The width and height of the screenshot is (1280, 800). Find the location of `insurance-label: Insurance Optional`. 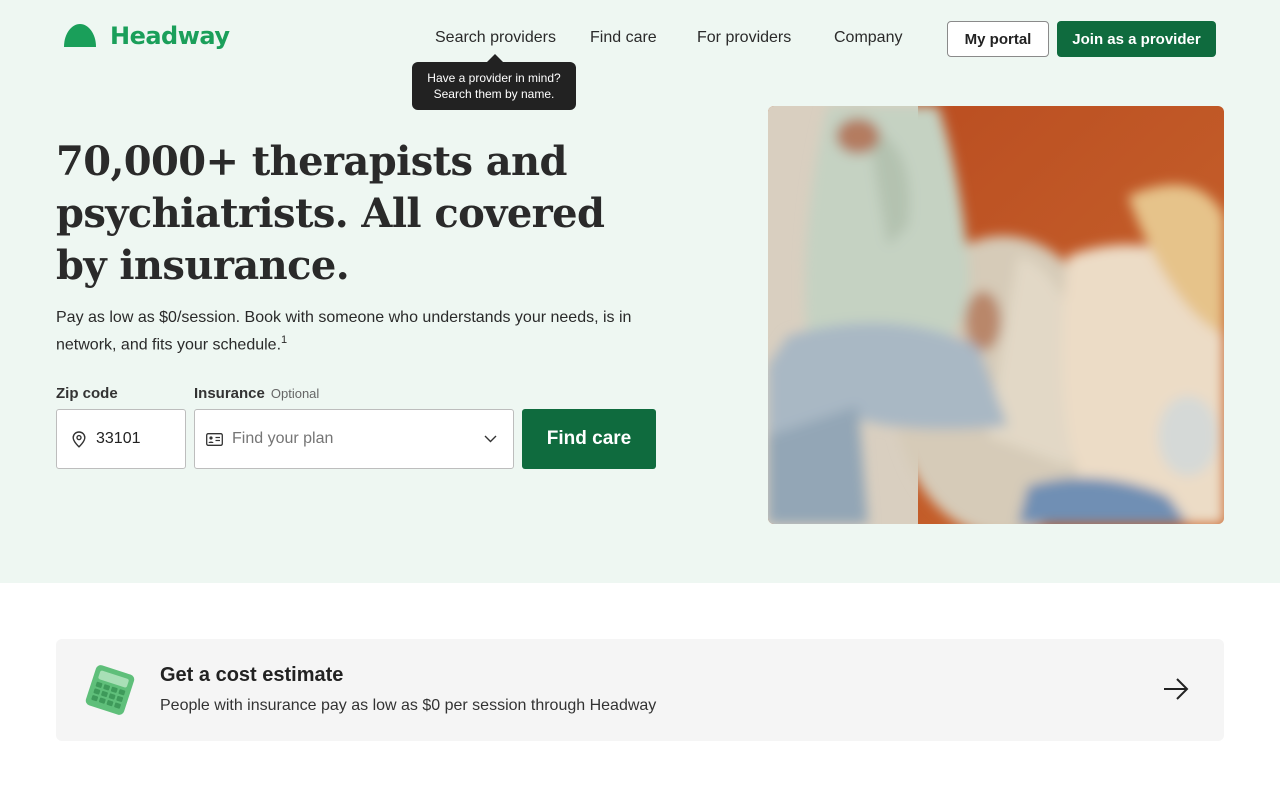

insurance-label: Insurance Optional is located at coordinates (256, 393).